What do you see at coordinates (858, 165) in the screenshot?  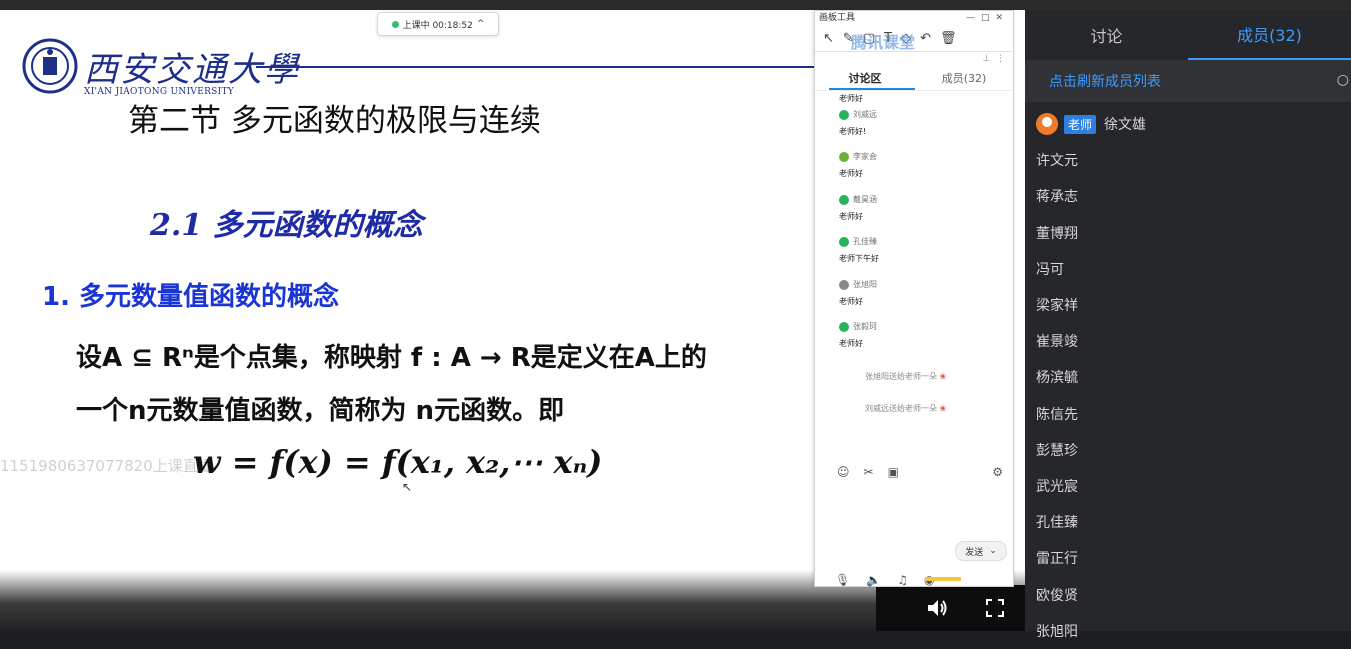 I see `chat-message: 李家会 老师好` at bounding box center [858, 165].